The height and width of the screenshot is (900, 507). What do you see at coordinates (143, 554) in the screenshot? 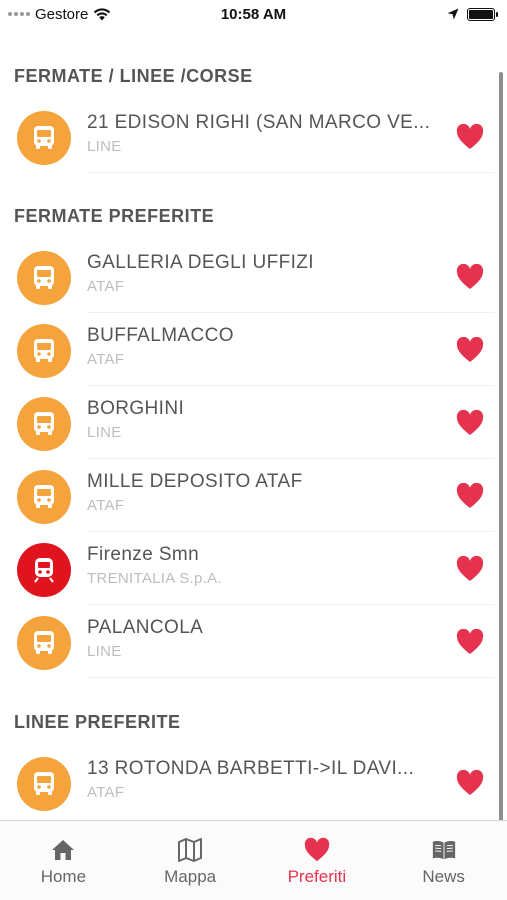
I see `item-title: Firenze Smn` at bounding box center [143, 554].